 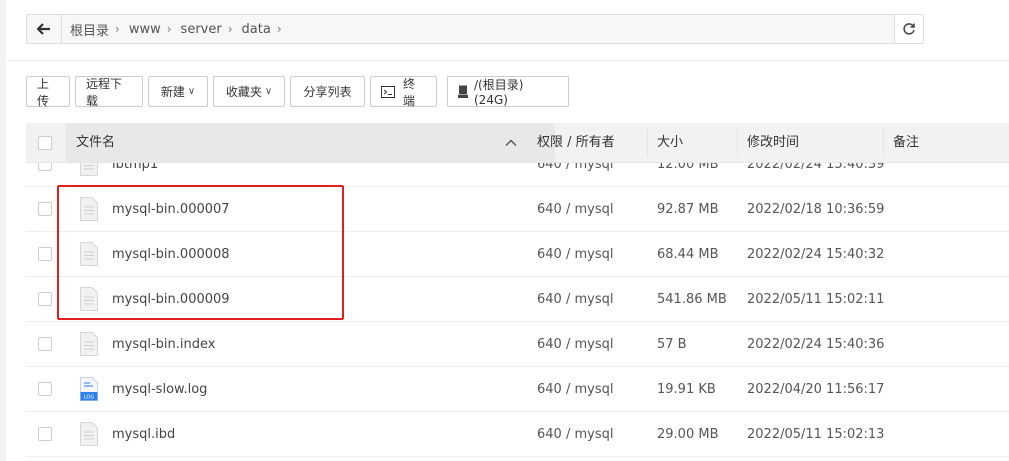 I want to click on file-name: ibtmp1, so click(x=135, y=175).